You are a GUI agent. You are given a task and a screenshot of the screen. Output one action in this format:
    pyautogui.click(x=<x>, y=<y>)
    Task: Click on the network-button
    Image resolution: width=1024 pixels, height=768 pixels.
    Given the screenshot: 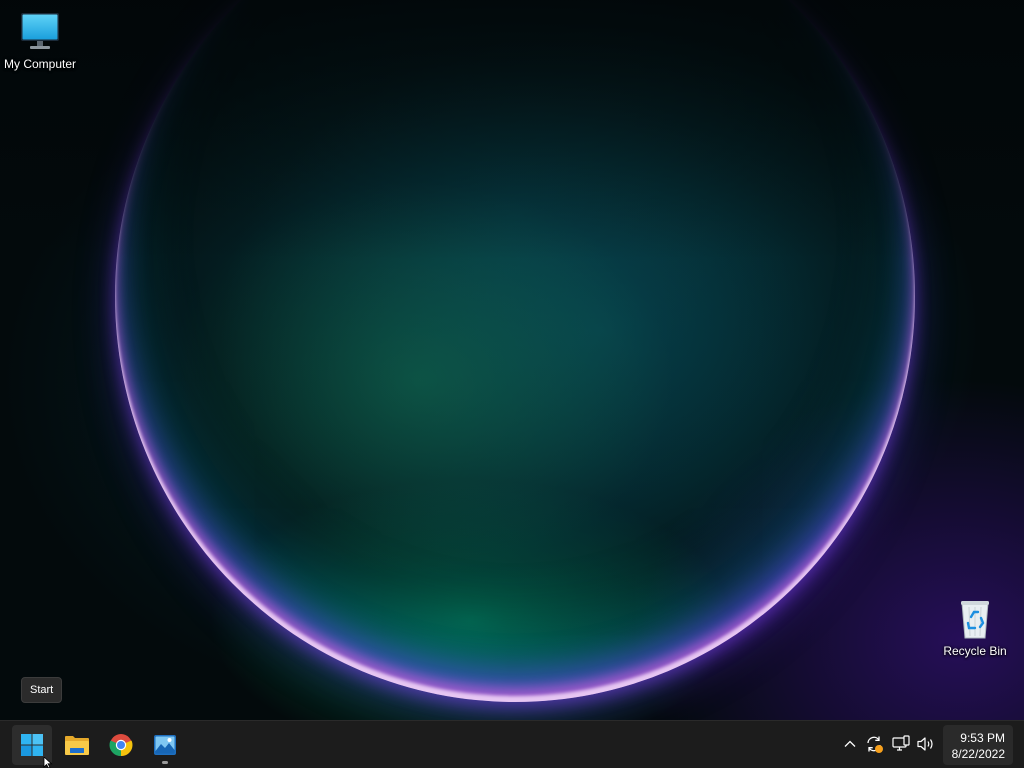 What is the action you would take?
    pyautogui.click(x=901, y=744)
    